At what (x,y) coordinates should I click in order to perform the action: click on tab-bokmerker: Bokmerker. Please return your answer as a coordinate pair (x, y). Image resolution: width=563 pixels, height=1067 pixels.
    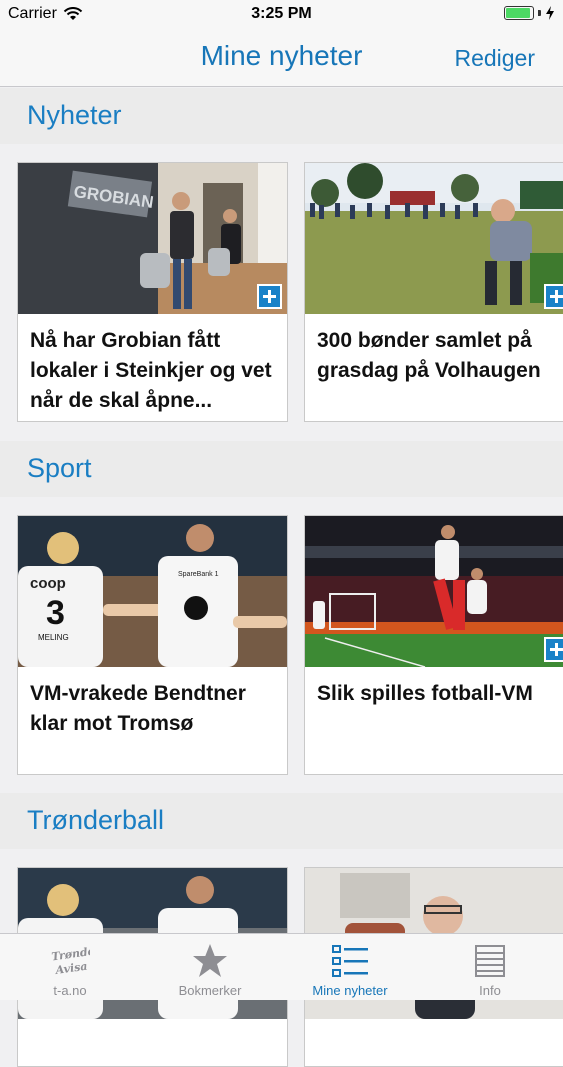
    Looking at the image, I should click on (210, 967).